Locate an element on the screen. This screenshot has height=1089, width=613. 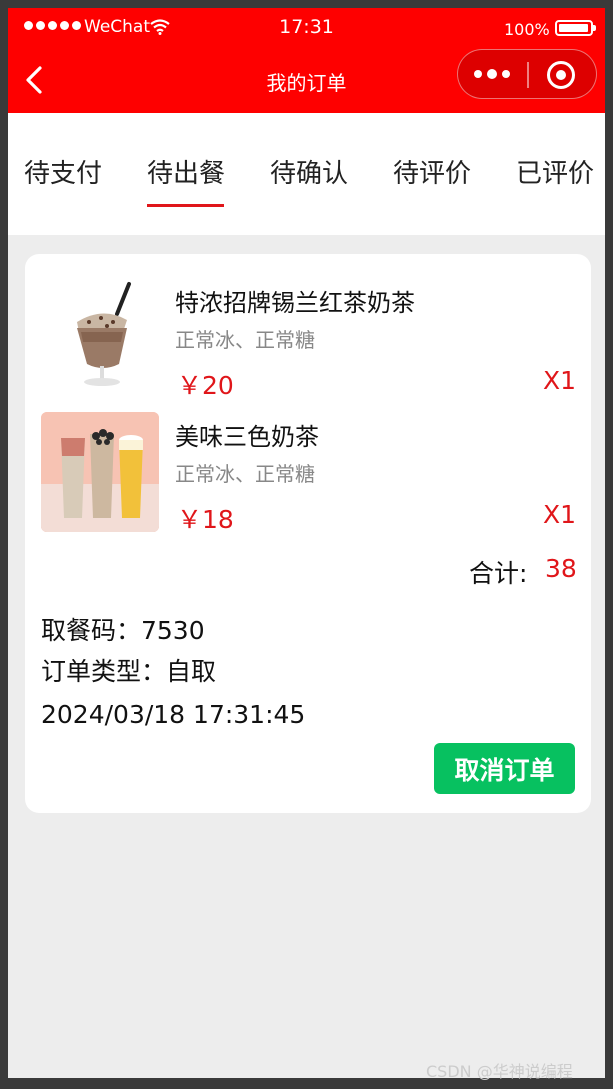
mini-program-capsule is located at coordinates (527, 74).